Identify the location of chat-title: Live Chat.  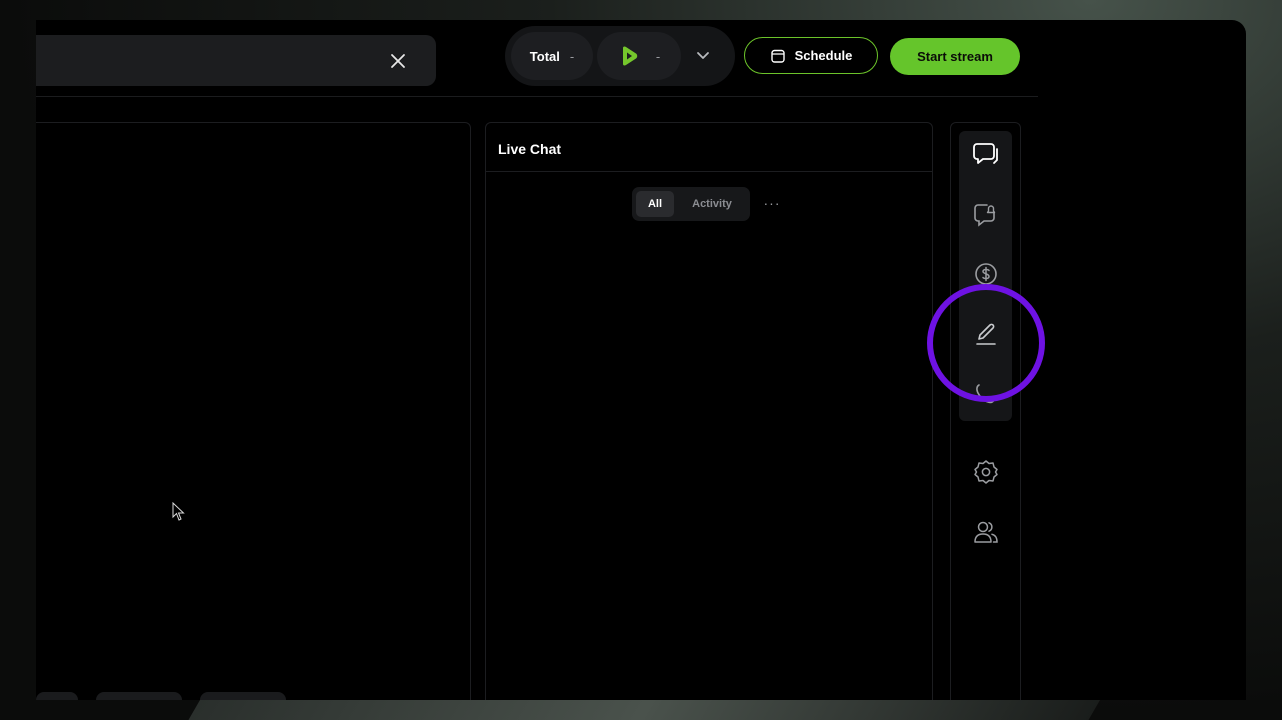
(709, 147).